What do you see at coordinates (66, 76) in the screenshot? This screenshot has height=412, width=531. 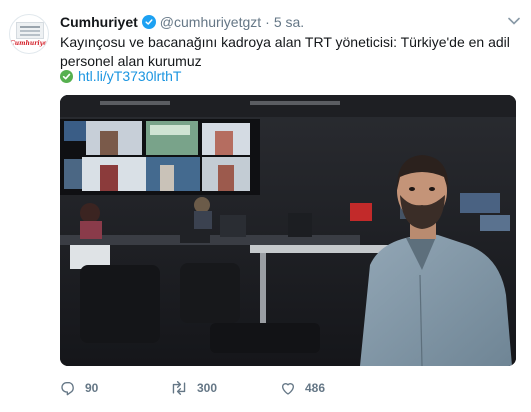 I see `check-circle-icon` at bounding box center [66, 76].